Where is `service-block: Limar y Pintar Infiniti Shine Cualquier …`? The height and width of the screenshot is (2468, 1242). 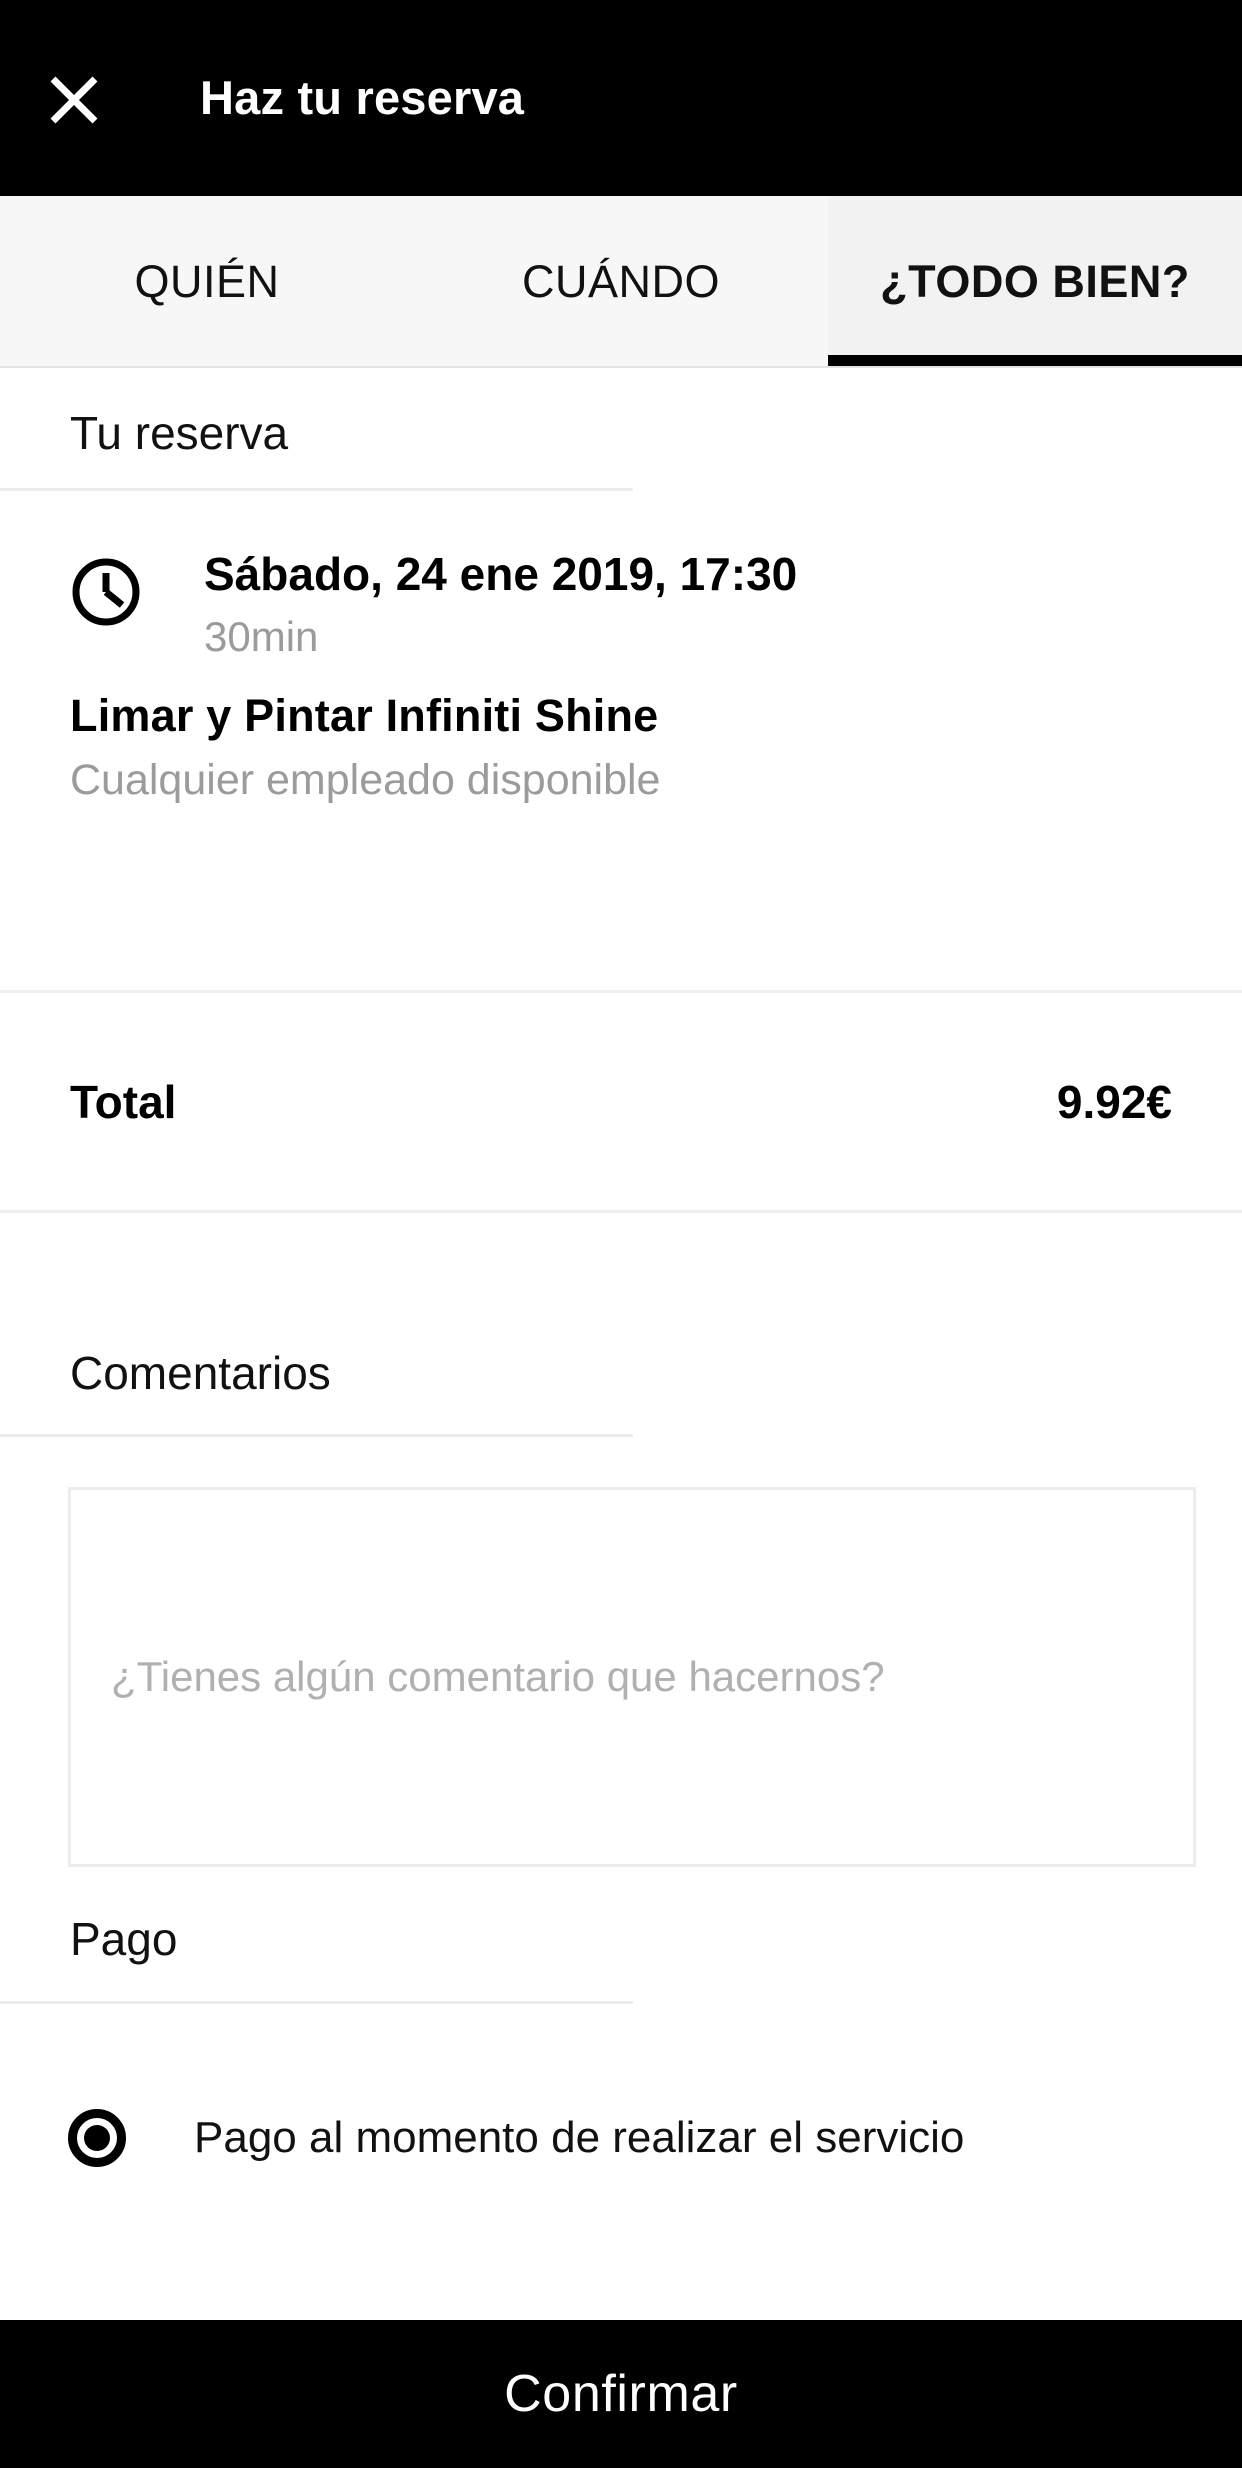
service-block: Limar y Pintar Infiniti Shine Cualquier … is located at coordinates (620, 748).